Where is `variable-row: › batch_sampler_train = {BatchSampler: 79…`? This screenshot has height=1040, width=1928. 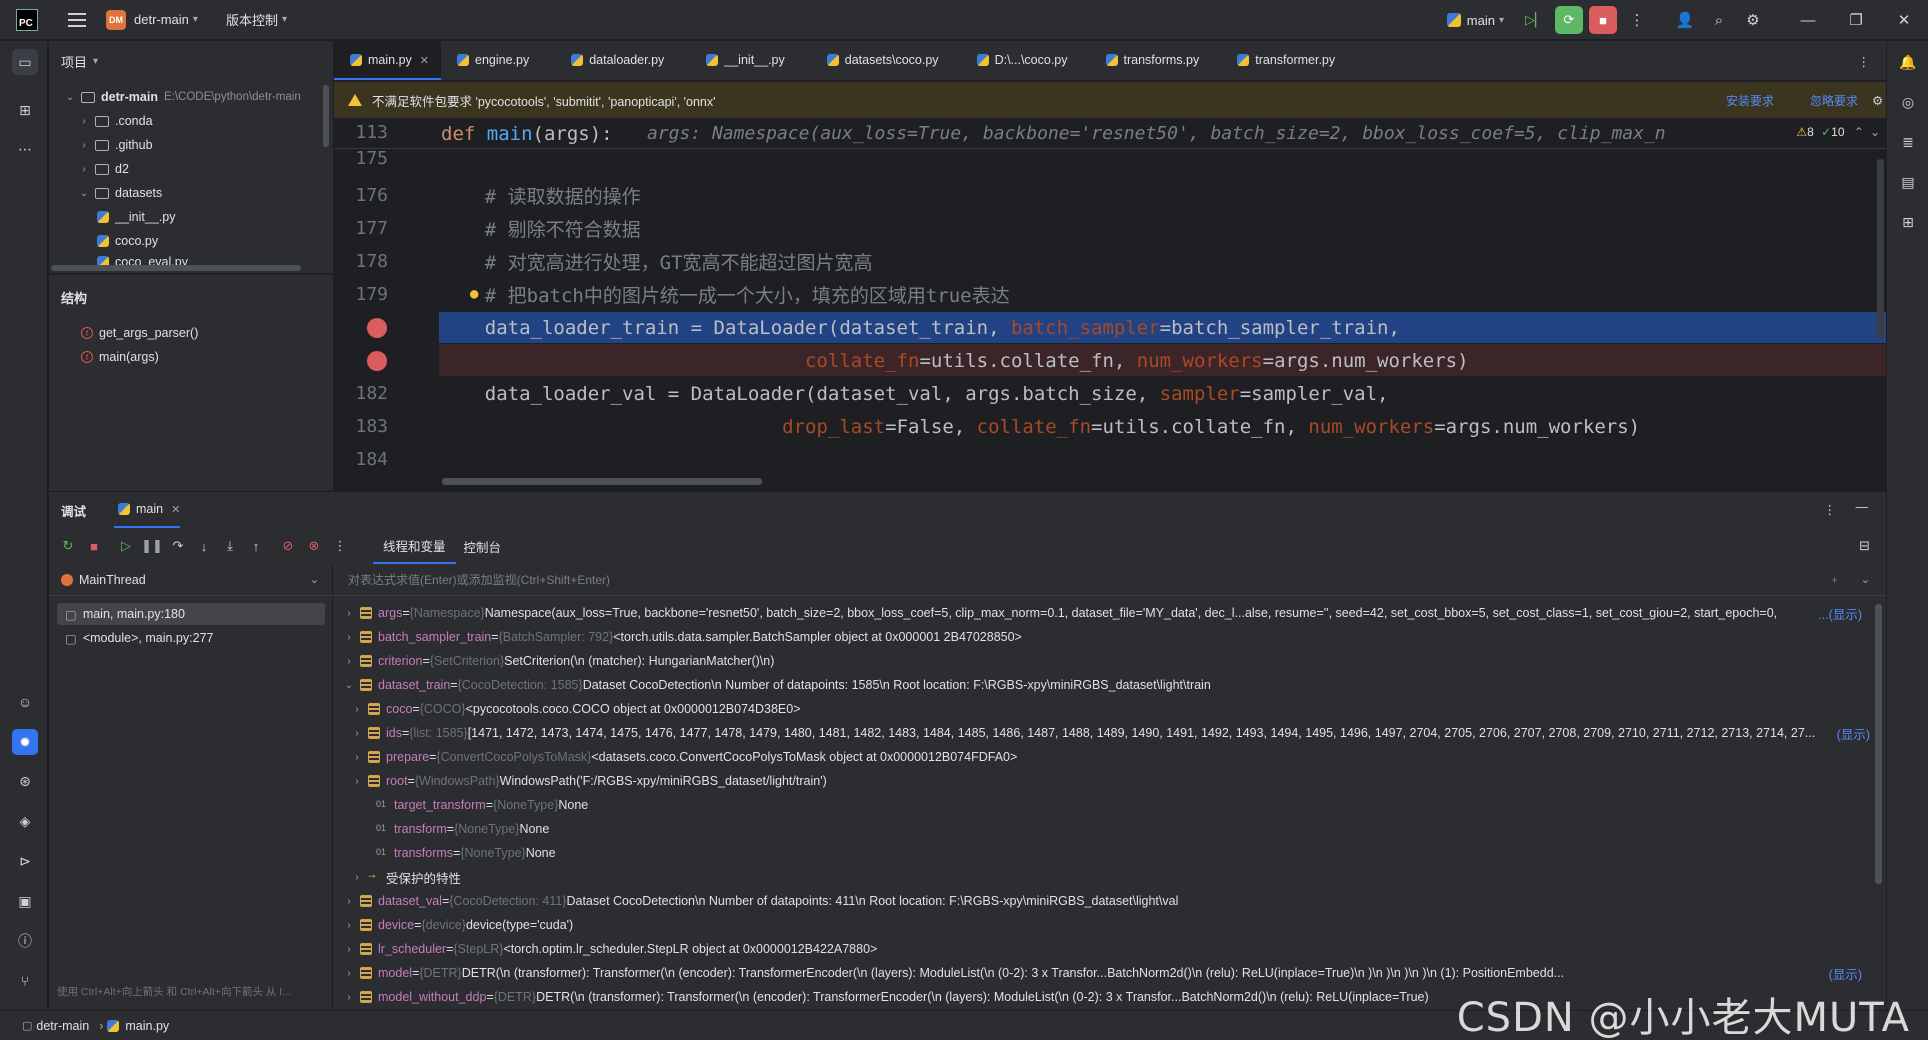 variable-row: › batch_sampler_train = {BatchSampler: 79… is located at coordinates (1102, 637).